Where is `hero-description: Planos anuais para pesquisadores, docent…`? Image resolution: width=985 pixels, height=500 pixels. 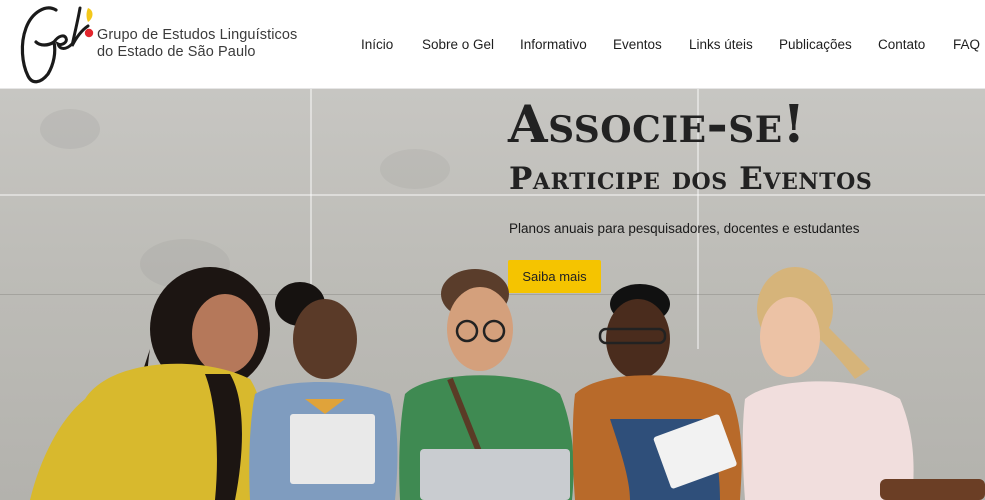
hero-description: Planos anuais para pesquisadores, docent… is located at coordinates (684, 228).